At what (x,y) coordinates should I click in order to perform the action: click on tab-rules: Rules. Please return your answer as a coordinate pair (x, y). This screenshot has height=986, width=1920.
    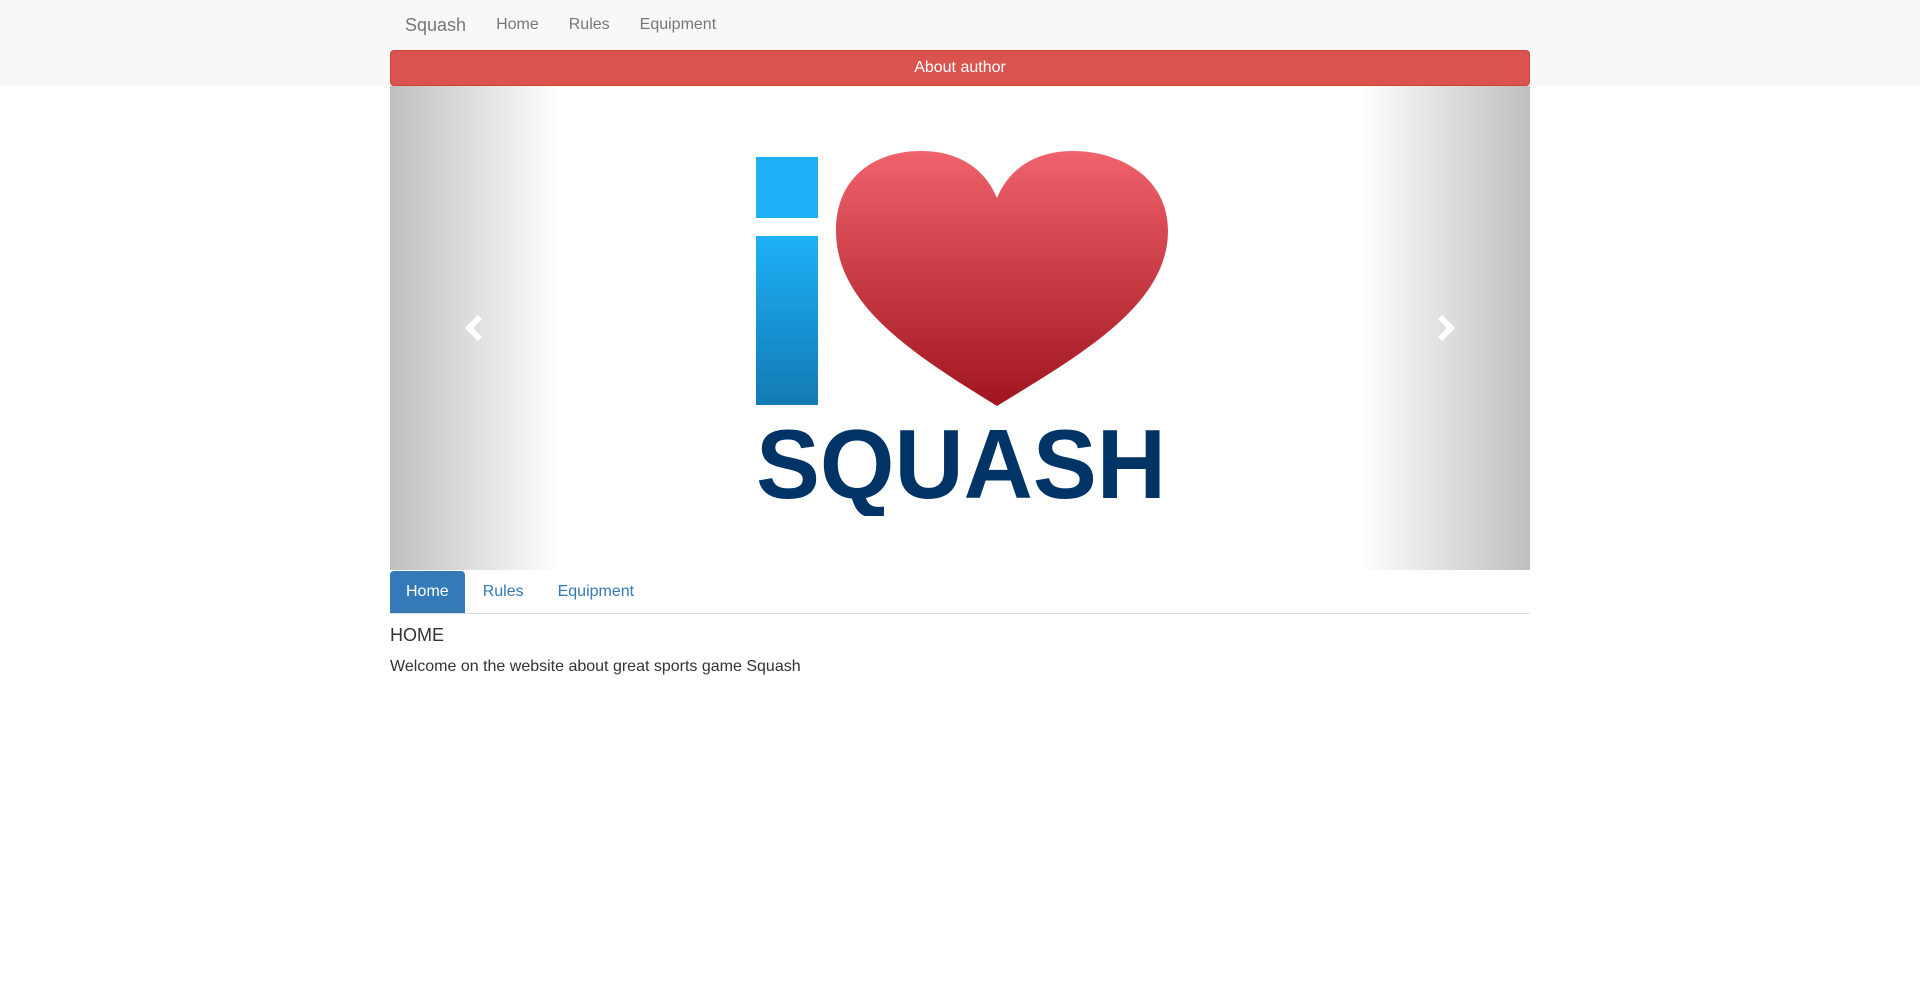
    Looking at the image, I should click on (503, 592).